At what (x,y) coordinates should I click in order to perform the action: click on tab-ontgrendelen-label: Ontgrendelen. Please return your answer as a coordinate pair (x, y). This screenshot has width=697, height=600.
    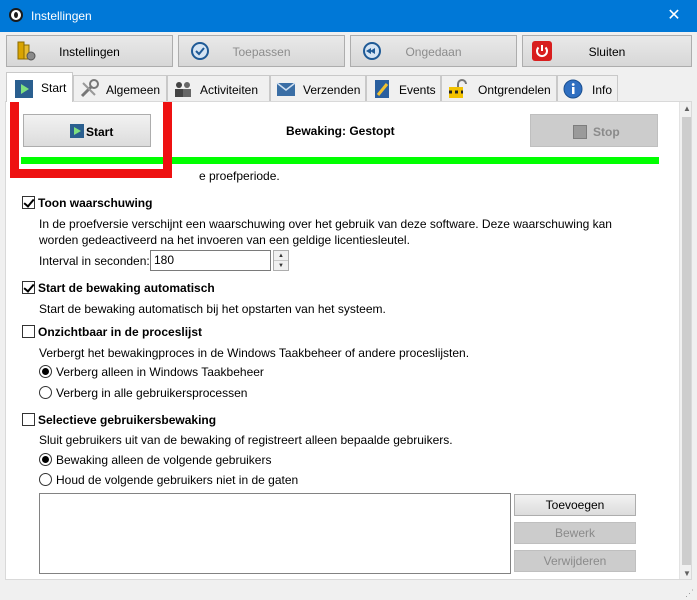
    Looking at the image, I should click on (514, 90).